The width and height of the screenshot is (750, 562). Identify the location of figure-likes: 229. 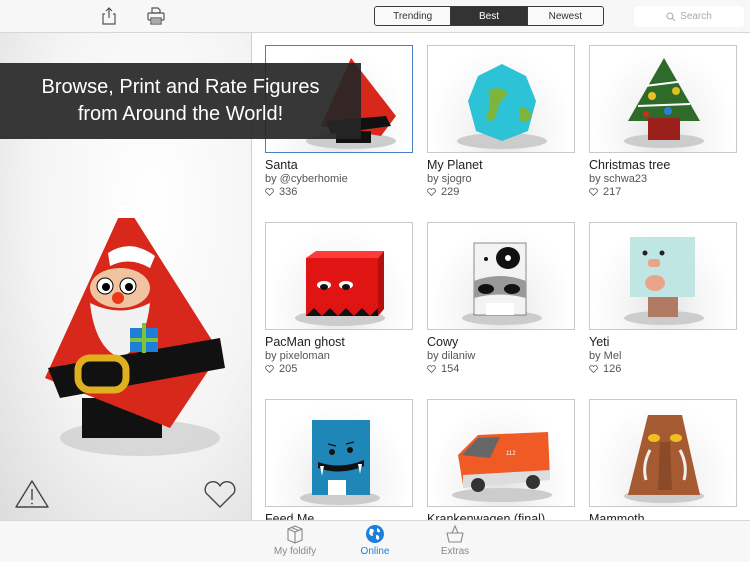
(502, 192).